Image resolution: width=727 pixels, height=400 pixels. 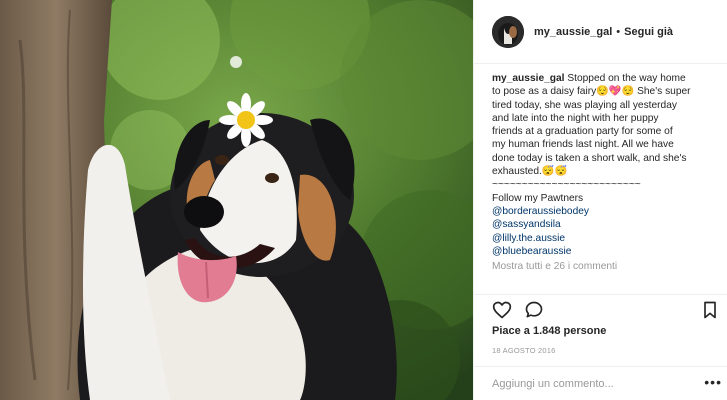 What do you see at coordinates (591, 92) in the screenshot?
I see `caption-line: to pose as a daisy fairy😌💖😌 She's super` at bounding box center [591, 92].